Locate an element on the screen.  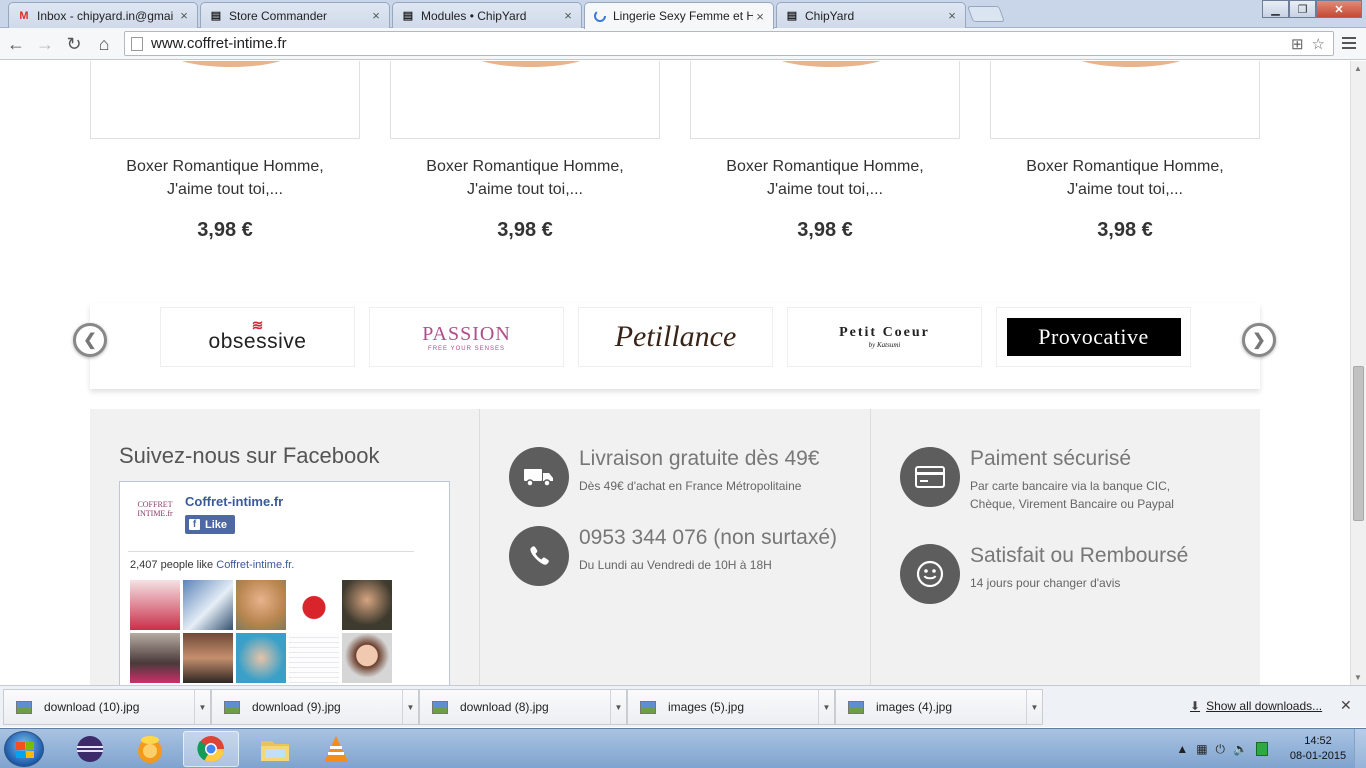
tab-chipyard: ▤ ChipYard × is located at coordinates (871, 15).